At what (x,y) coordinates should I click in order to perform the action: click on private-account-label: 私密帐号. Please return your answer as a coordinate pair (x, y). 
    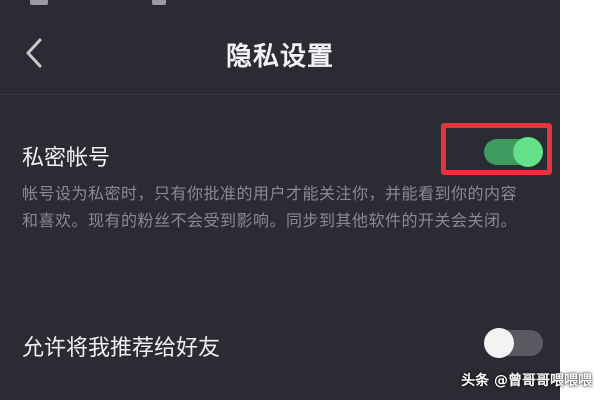
    Looking at the image, I should click on (66, 158).